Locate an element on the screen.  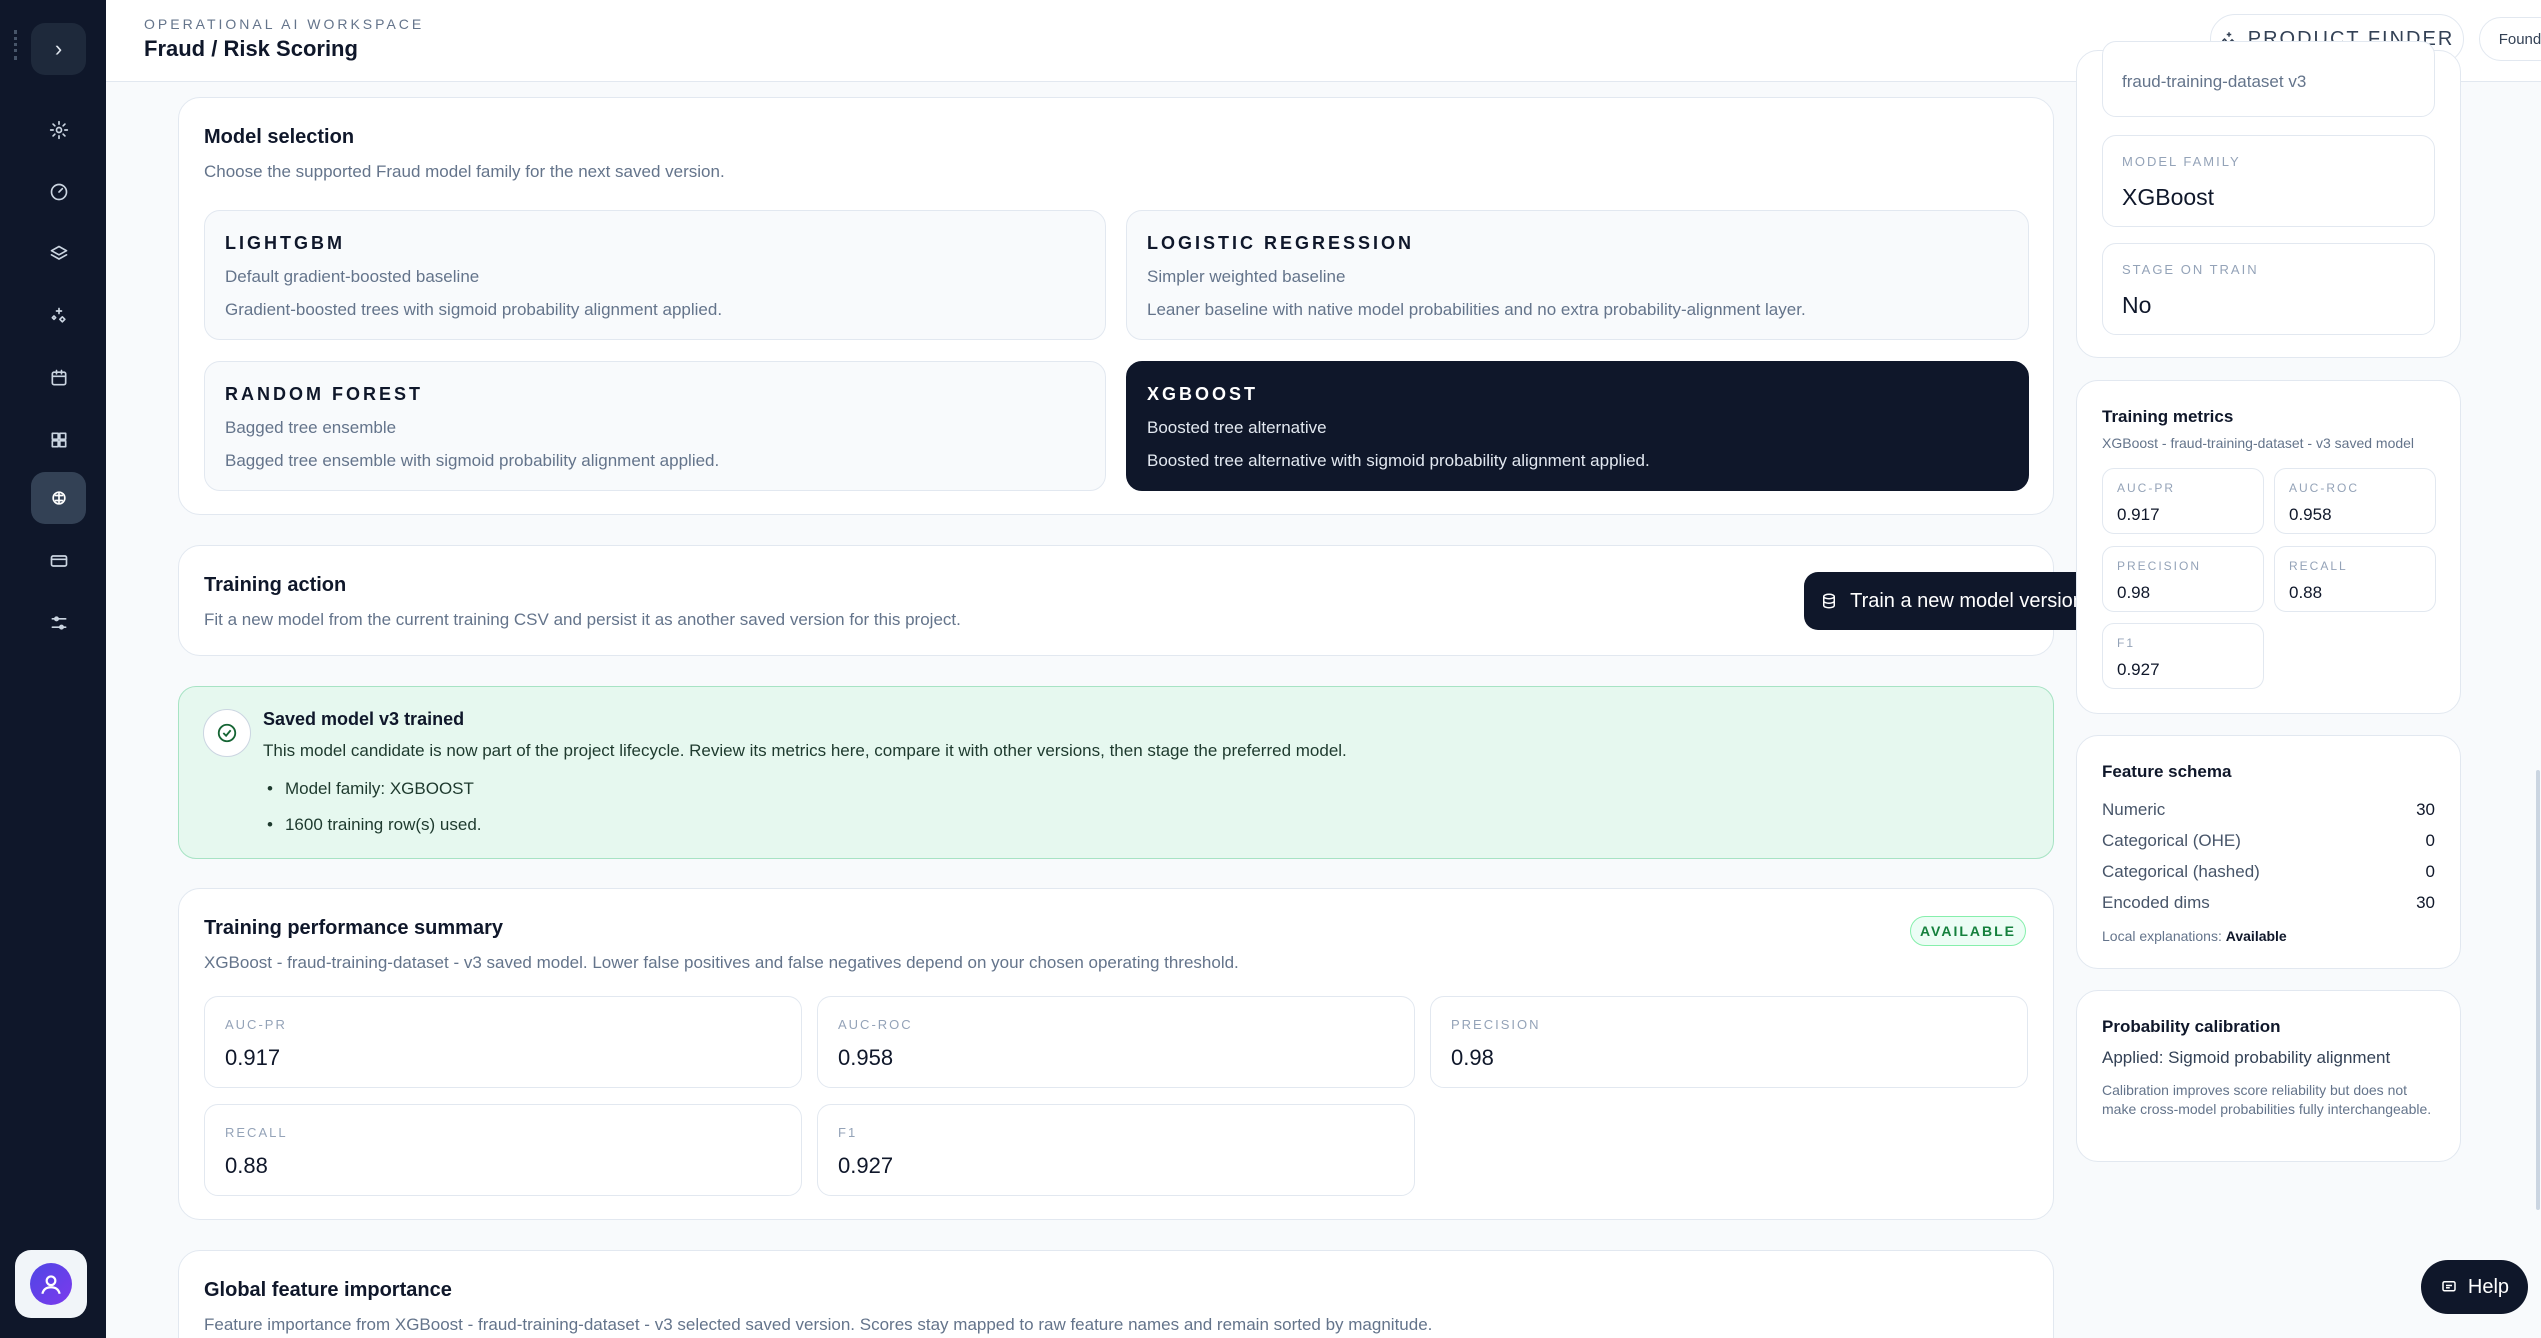
metric-value: 0.958 is located at coordinates (866, 1057).